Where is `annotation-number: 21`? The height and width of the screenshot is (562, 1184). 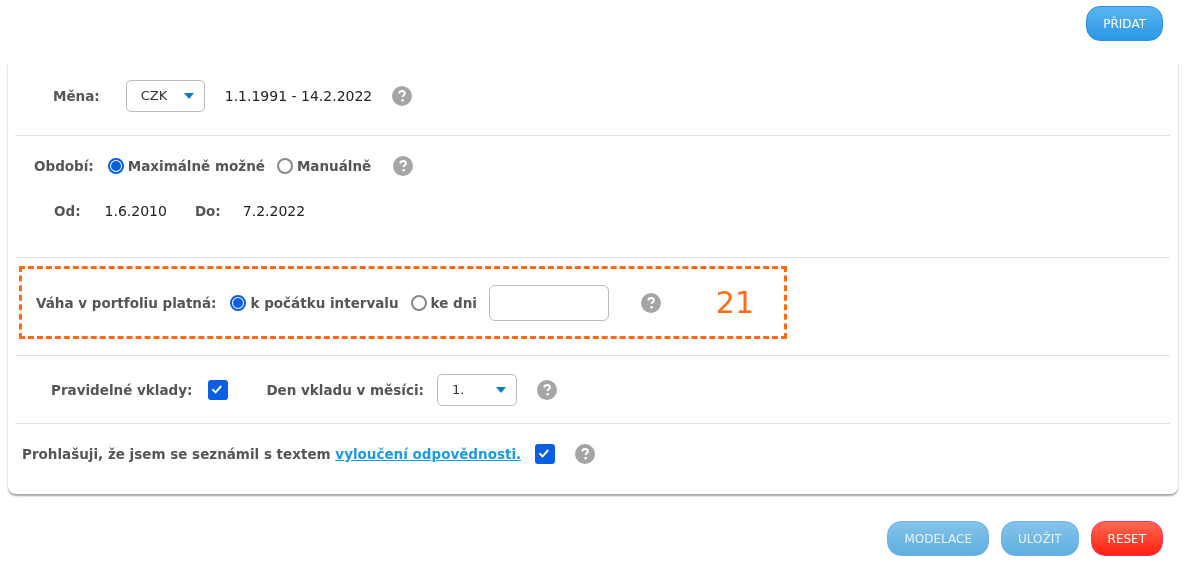 annotation-number: 21 is located at coordinates (734, 302).